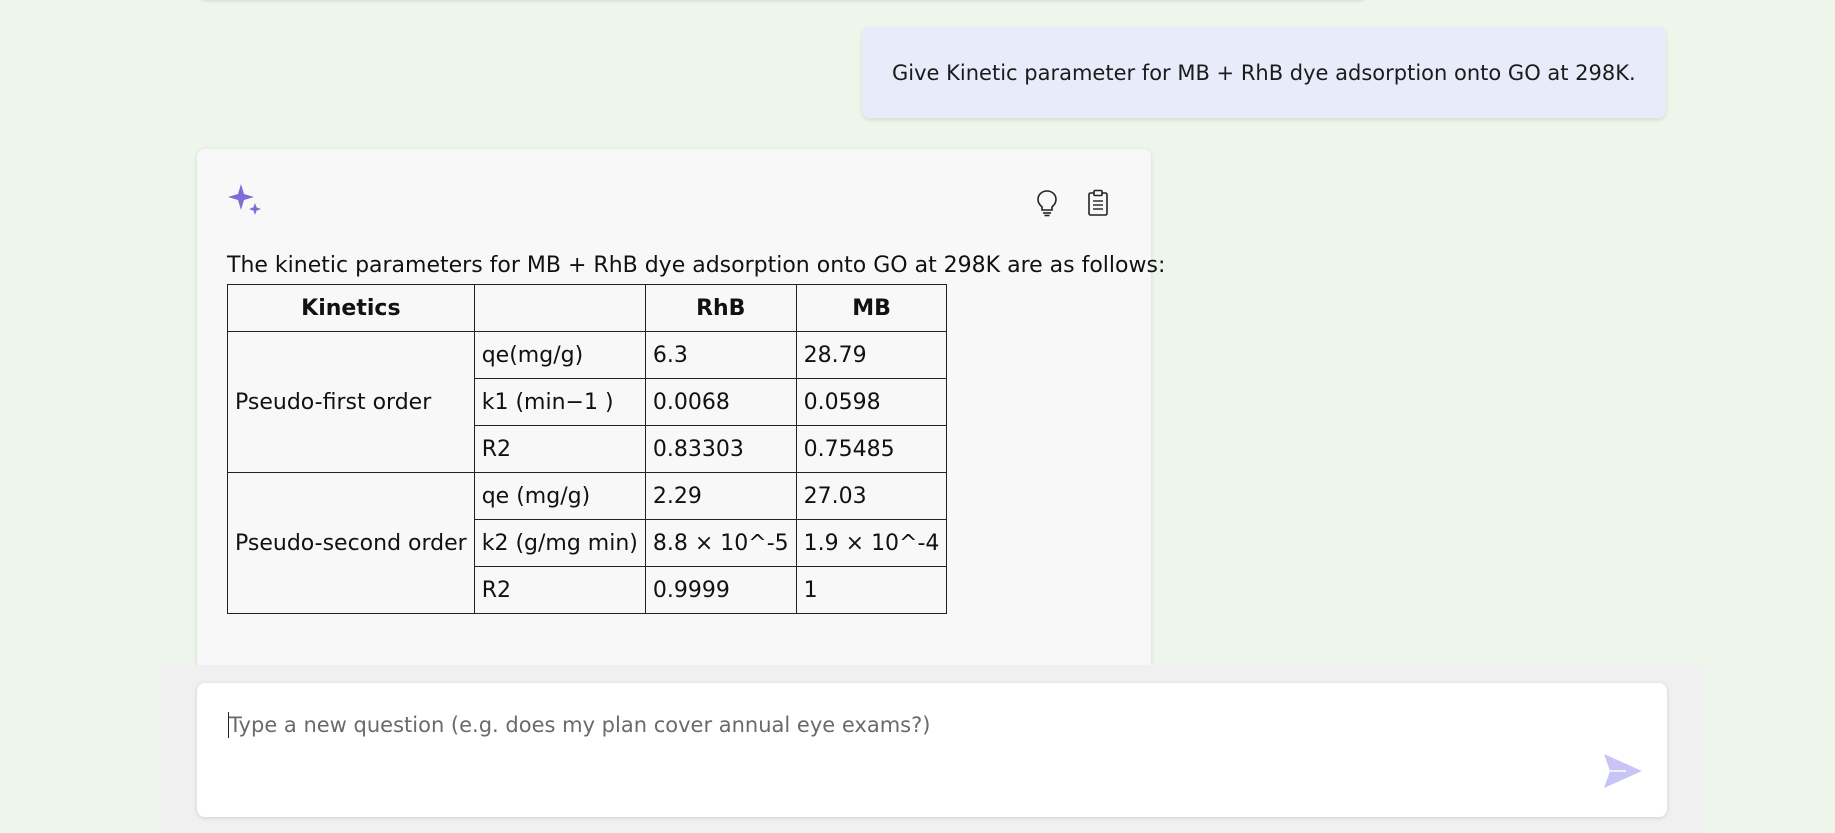  Describe the element at coordinates (559, 402) in the screenshot. I see `parameter-cell: k1 (min−1 )` at that location.